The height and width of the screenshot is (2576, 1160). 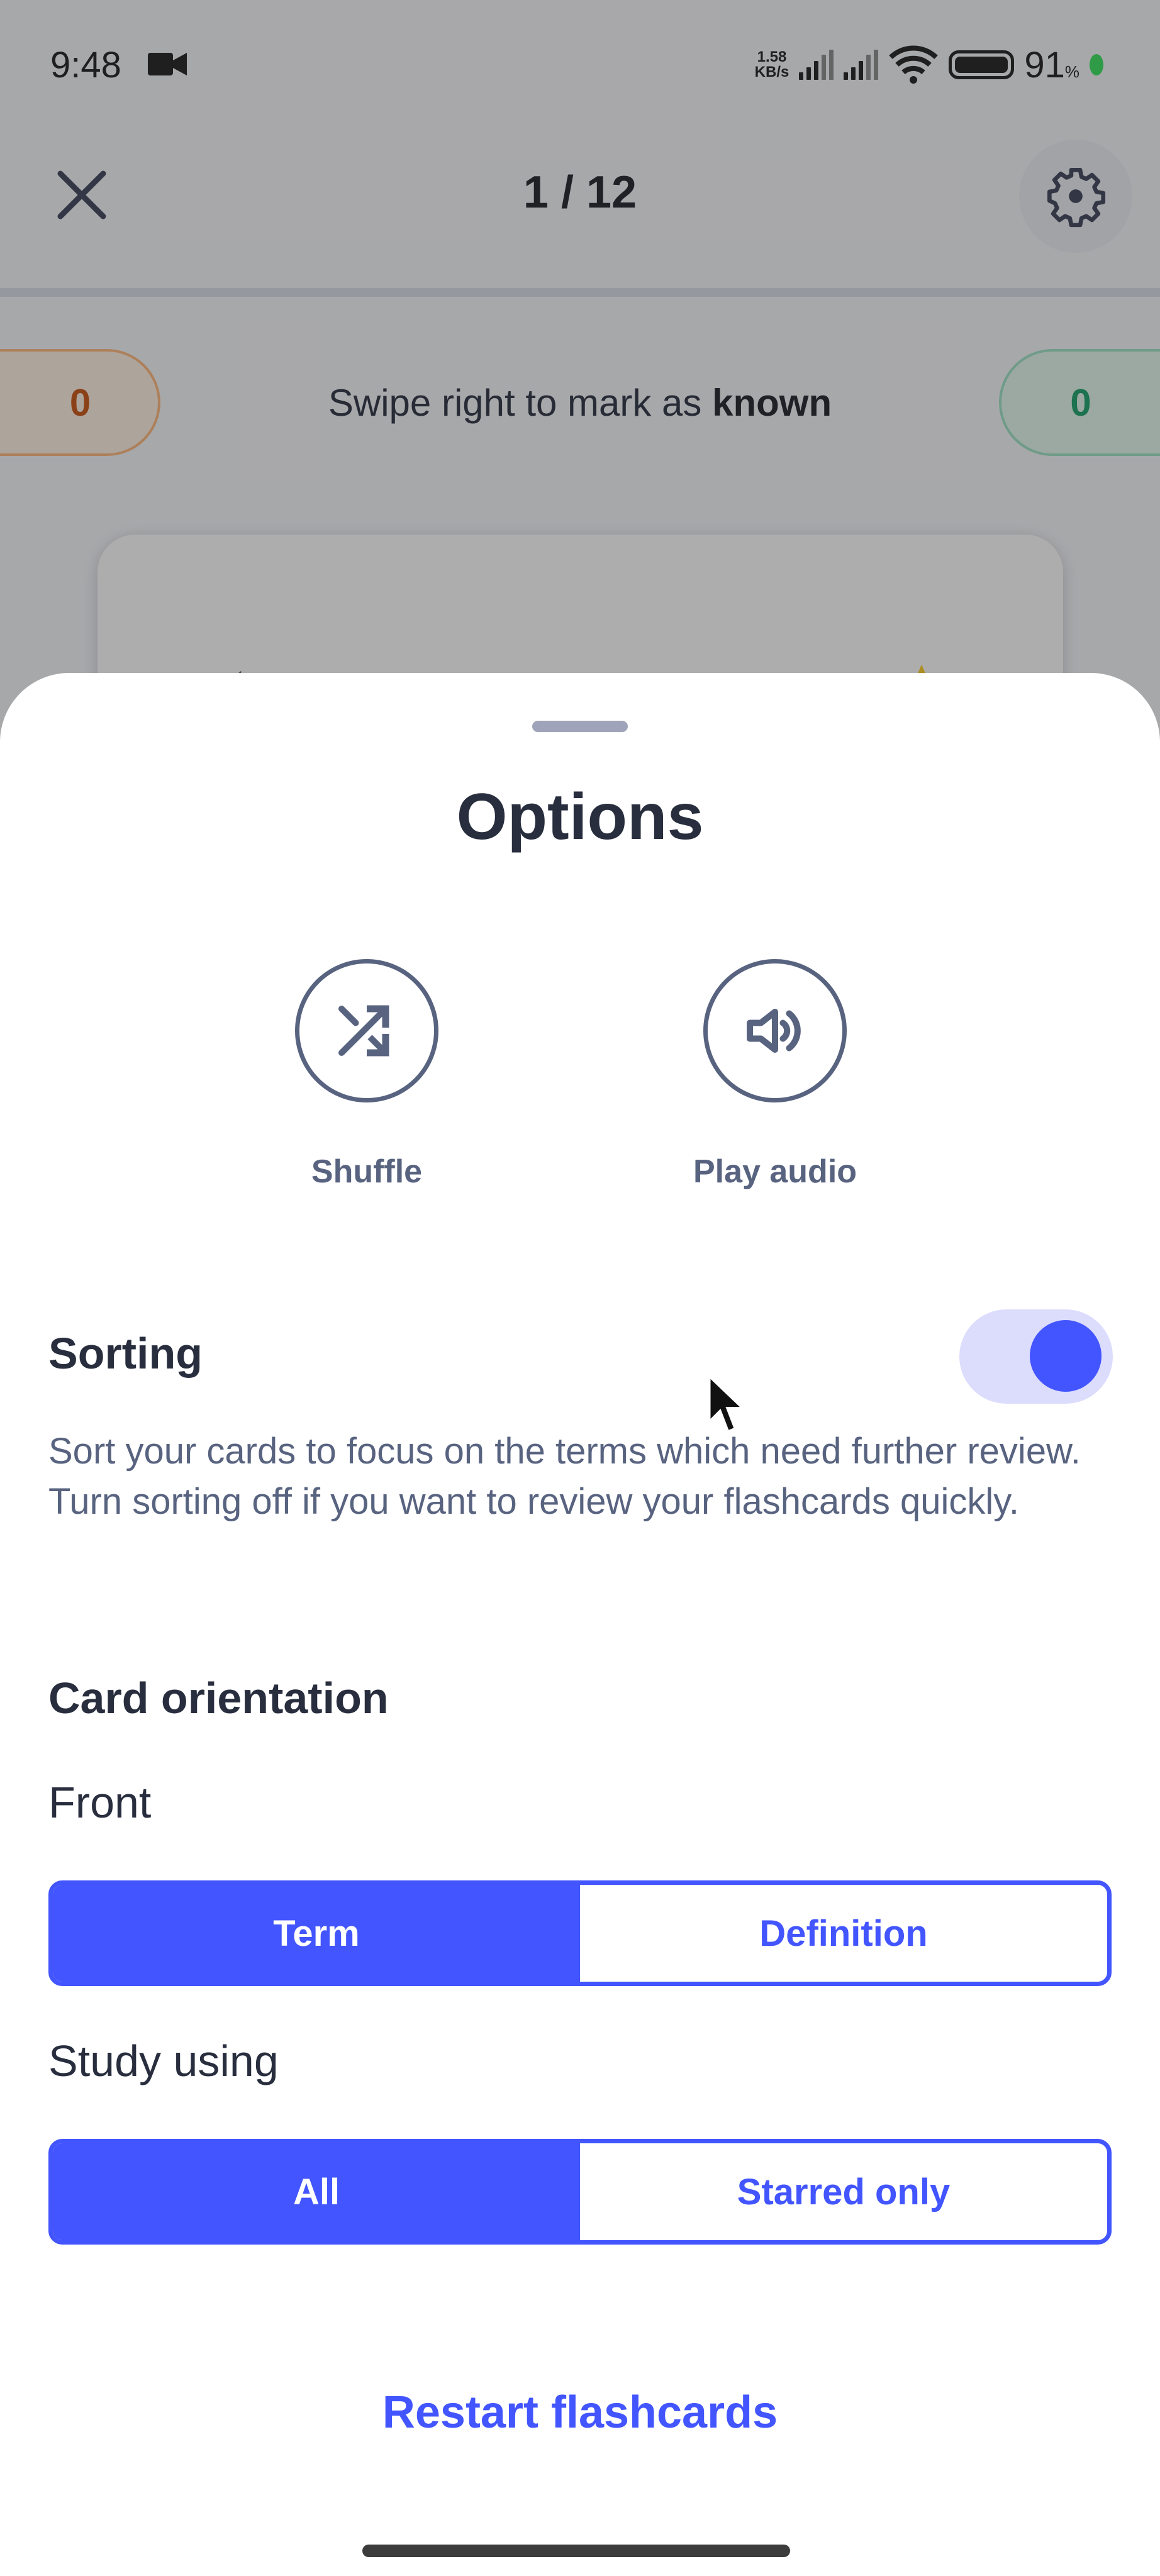 I want to click on shuffle-label: Shuffle, so click(x=367, y=1171).